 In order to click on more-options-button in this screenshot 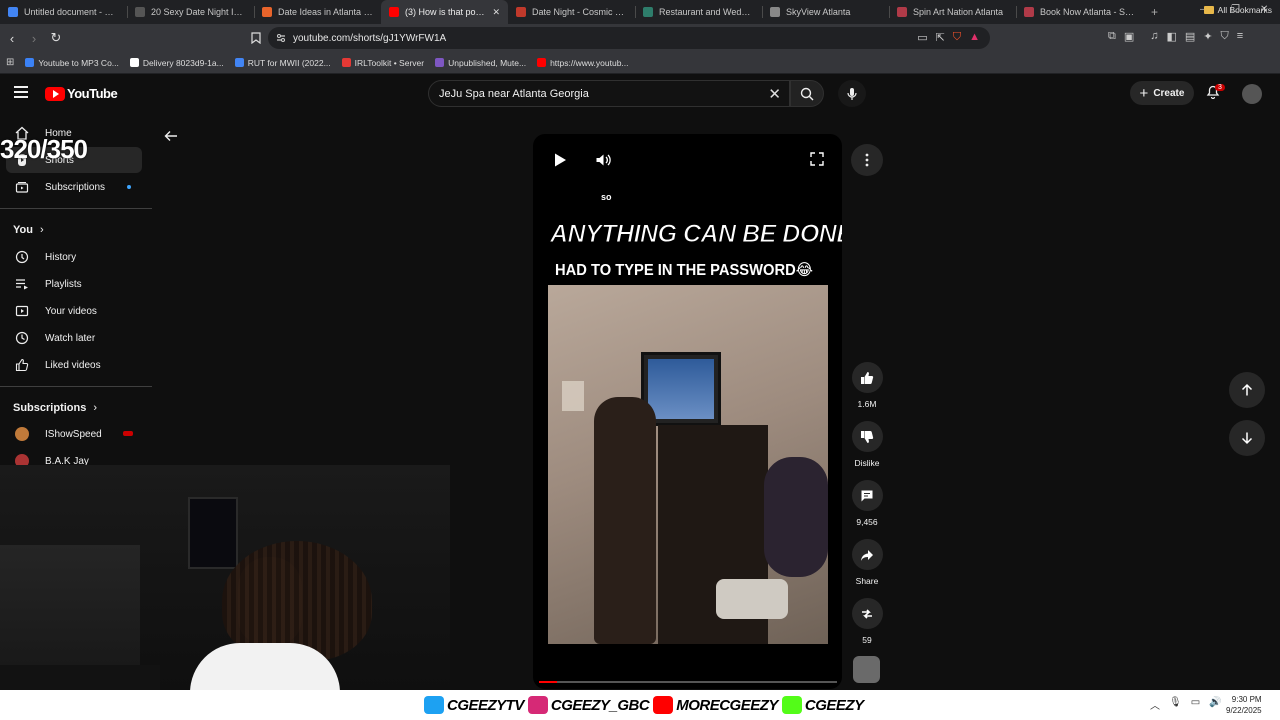, I will do `click(867, 160)`.